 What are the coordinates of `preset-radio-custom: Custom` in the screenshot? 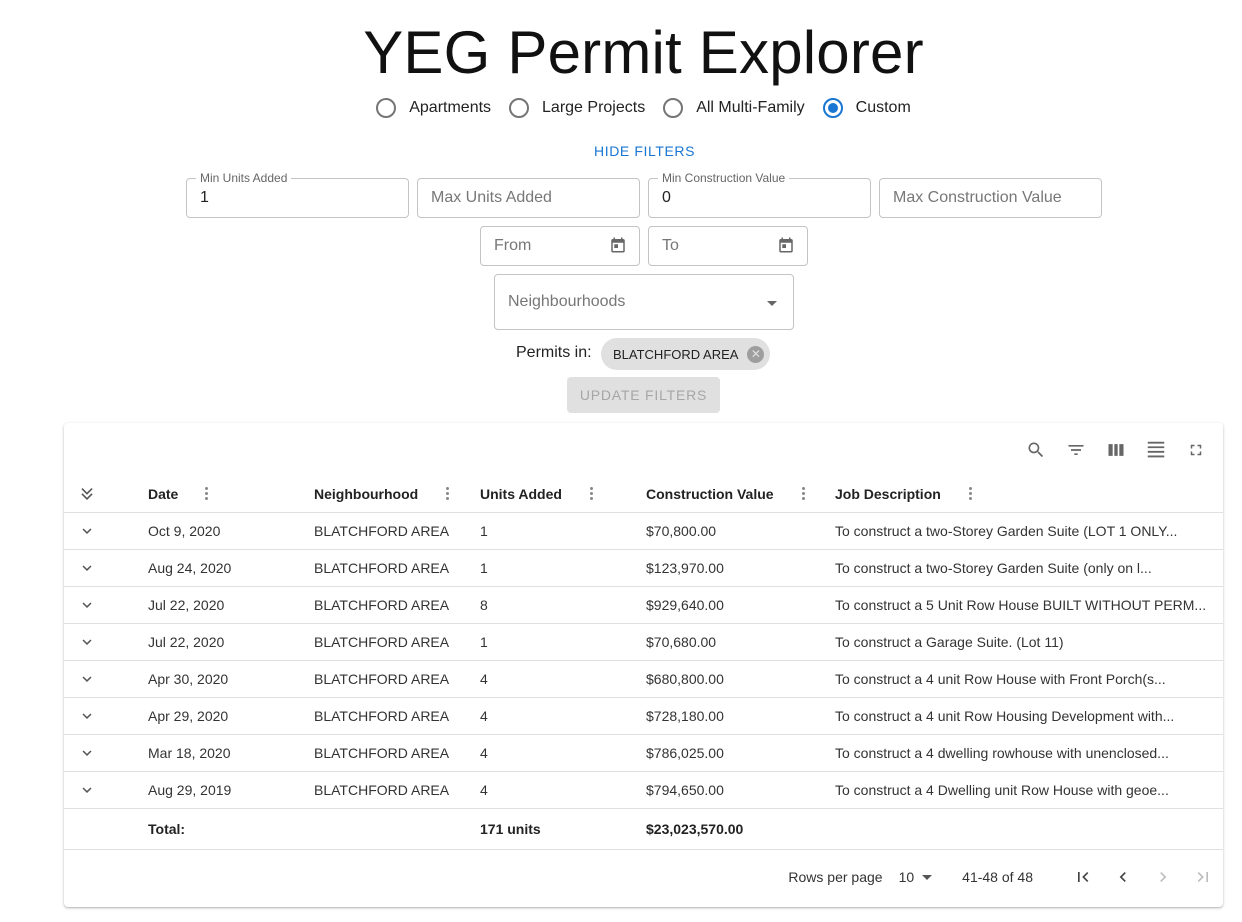 It's located at (866, 108).